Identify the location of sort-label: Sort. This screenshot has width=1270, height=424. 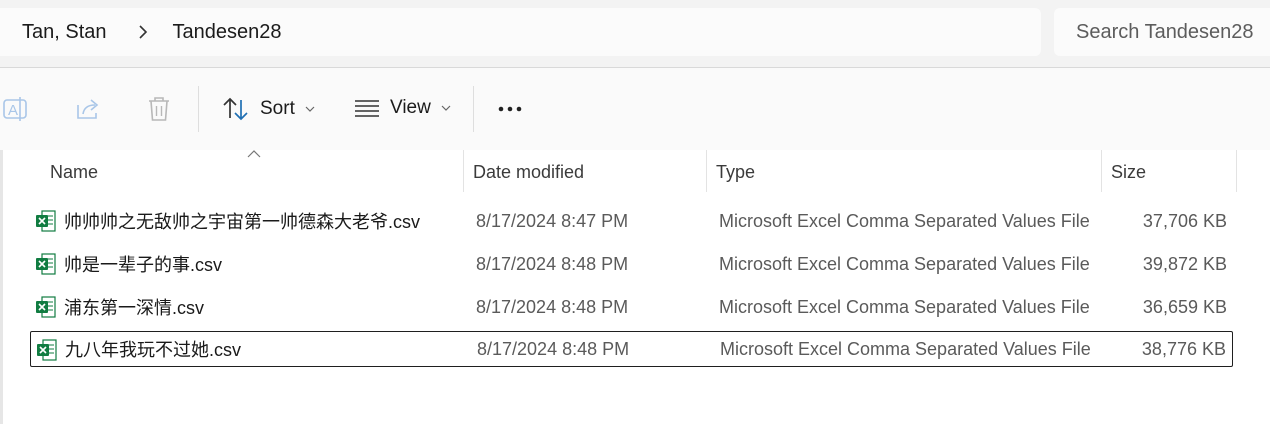
(277, 108).